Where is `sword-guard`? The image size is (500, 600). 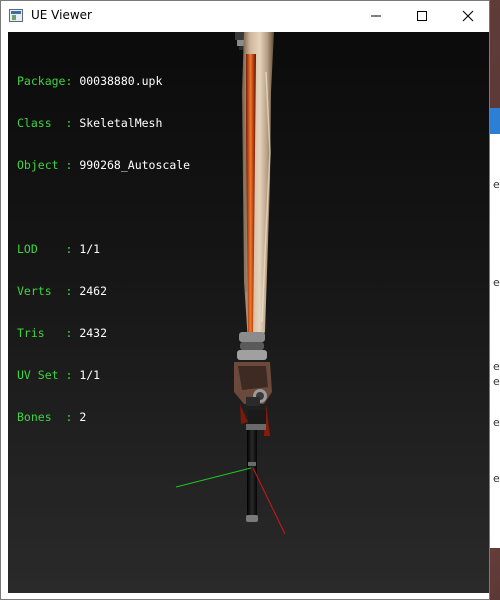
sword-guard is located at coordinates (253, 384).